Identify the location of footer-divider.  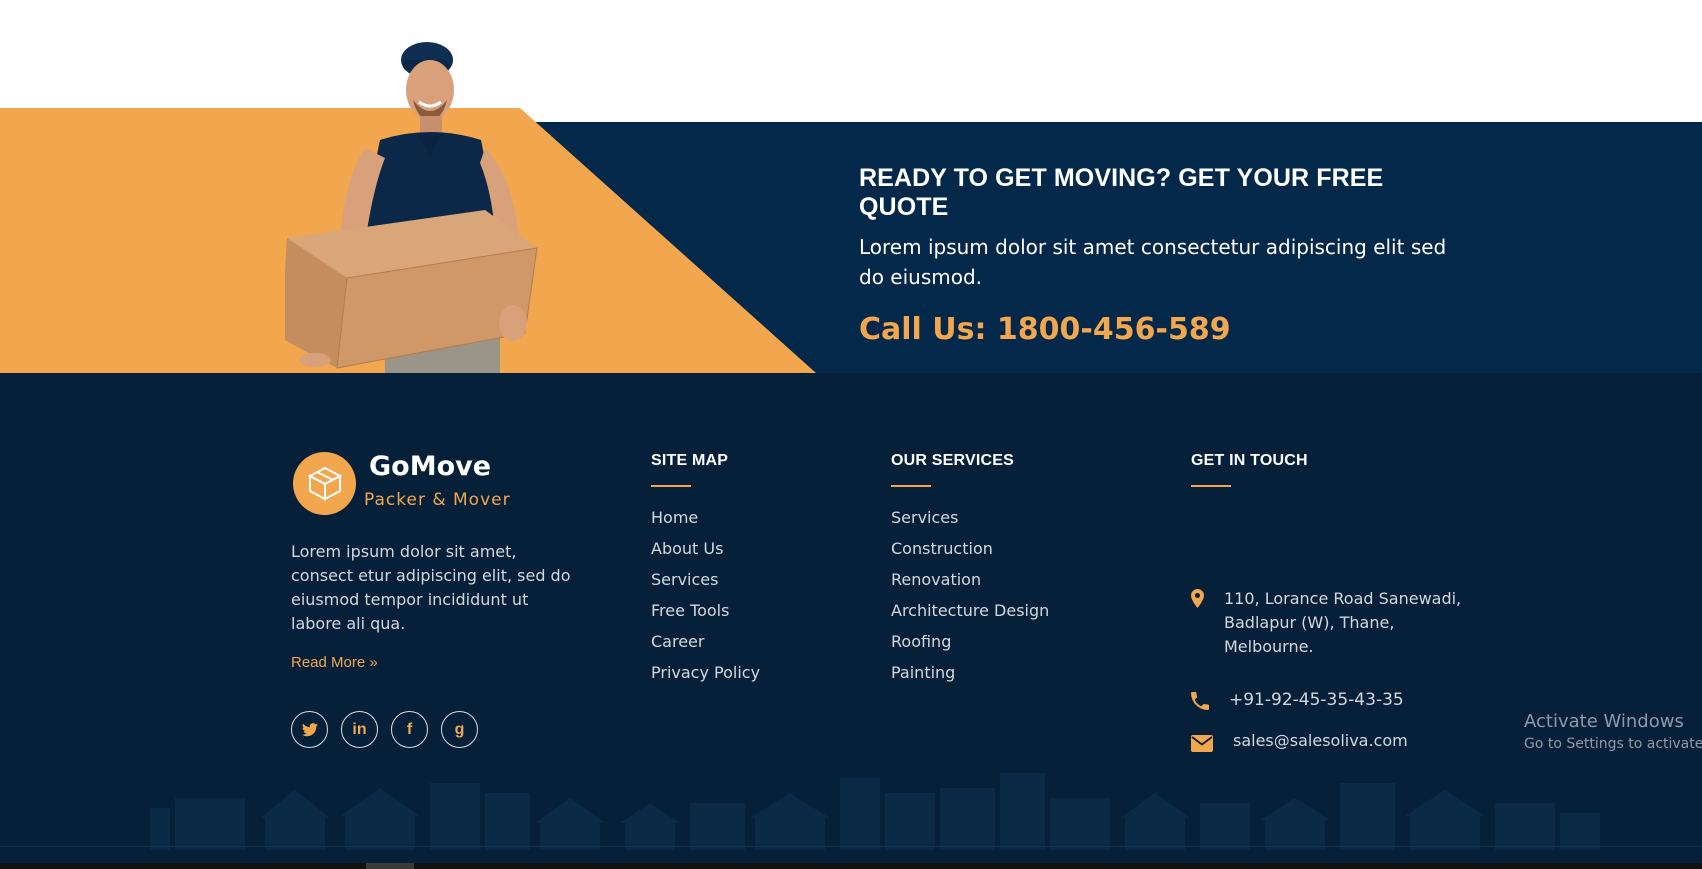
(851, 846).